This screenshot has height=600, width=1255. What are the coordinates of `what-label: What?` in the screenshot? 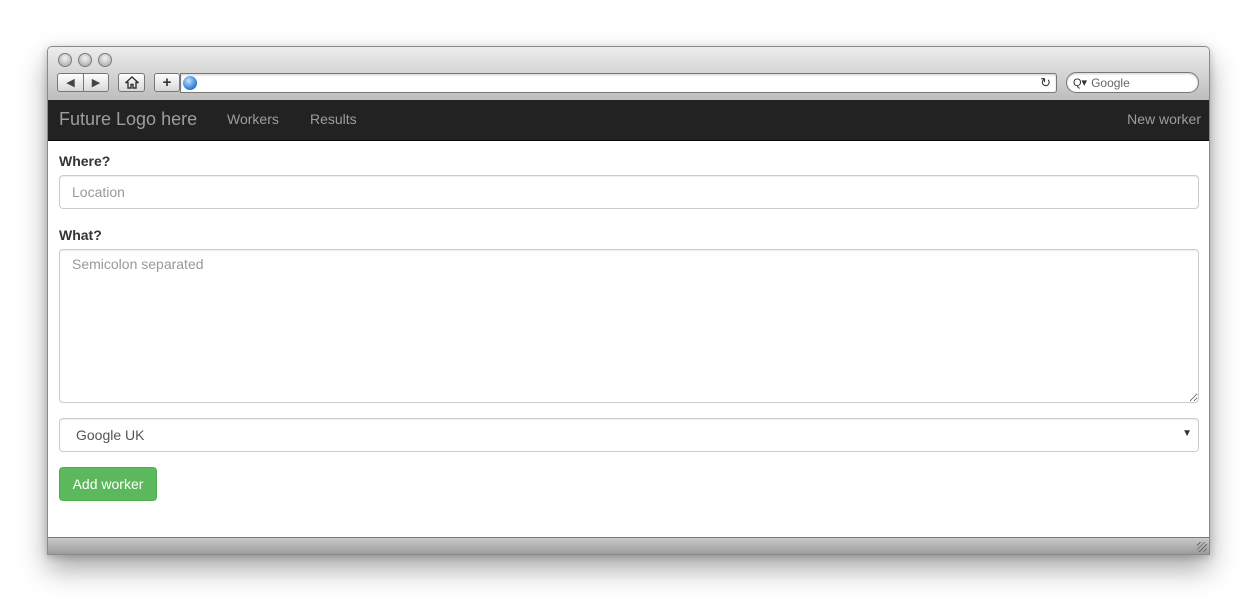 It's located at (80, 235).